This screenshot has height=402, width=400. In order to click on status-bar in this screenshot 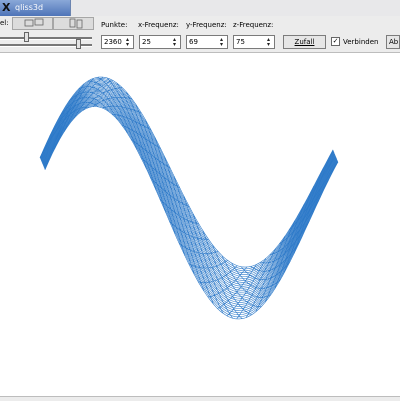, I will do `click(200, 398)`.